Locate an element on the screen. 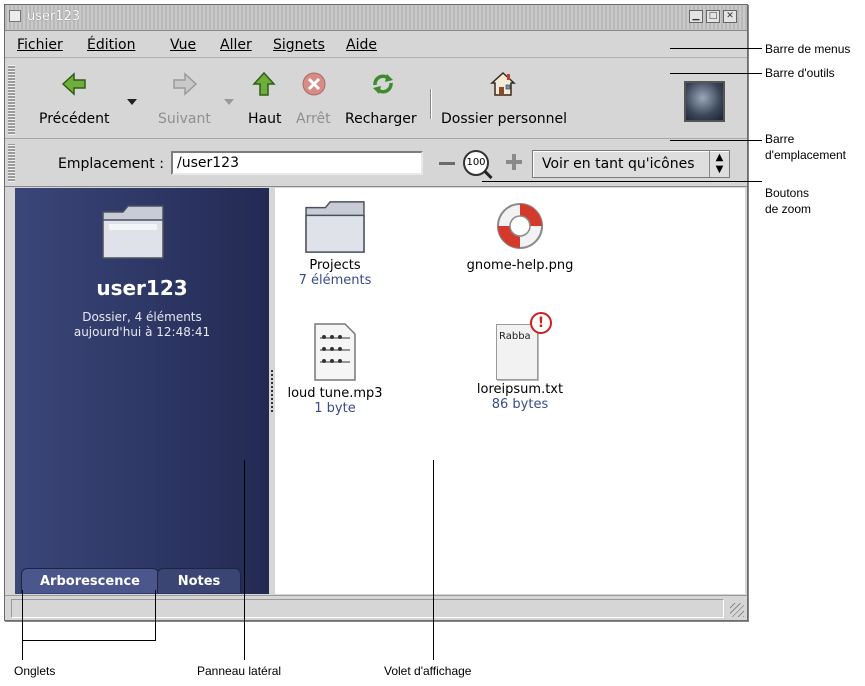  file-name: gnome-help.png is located at coordinates (520, 265).